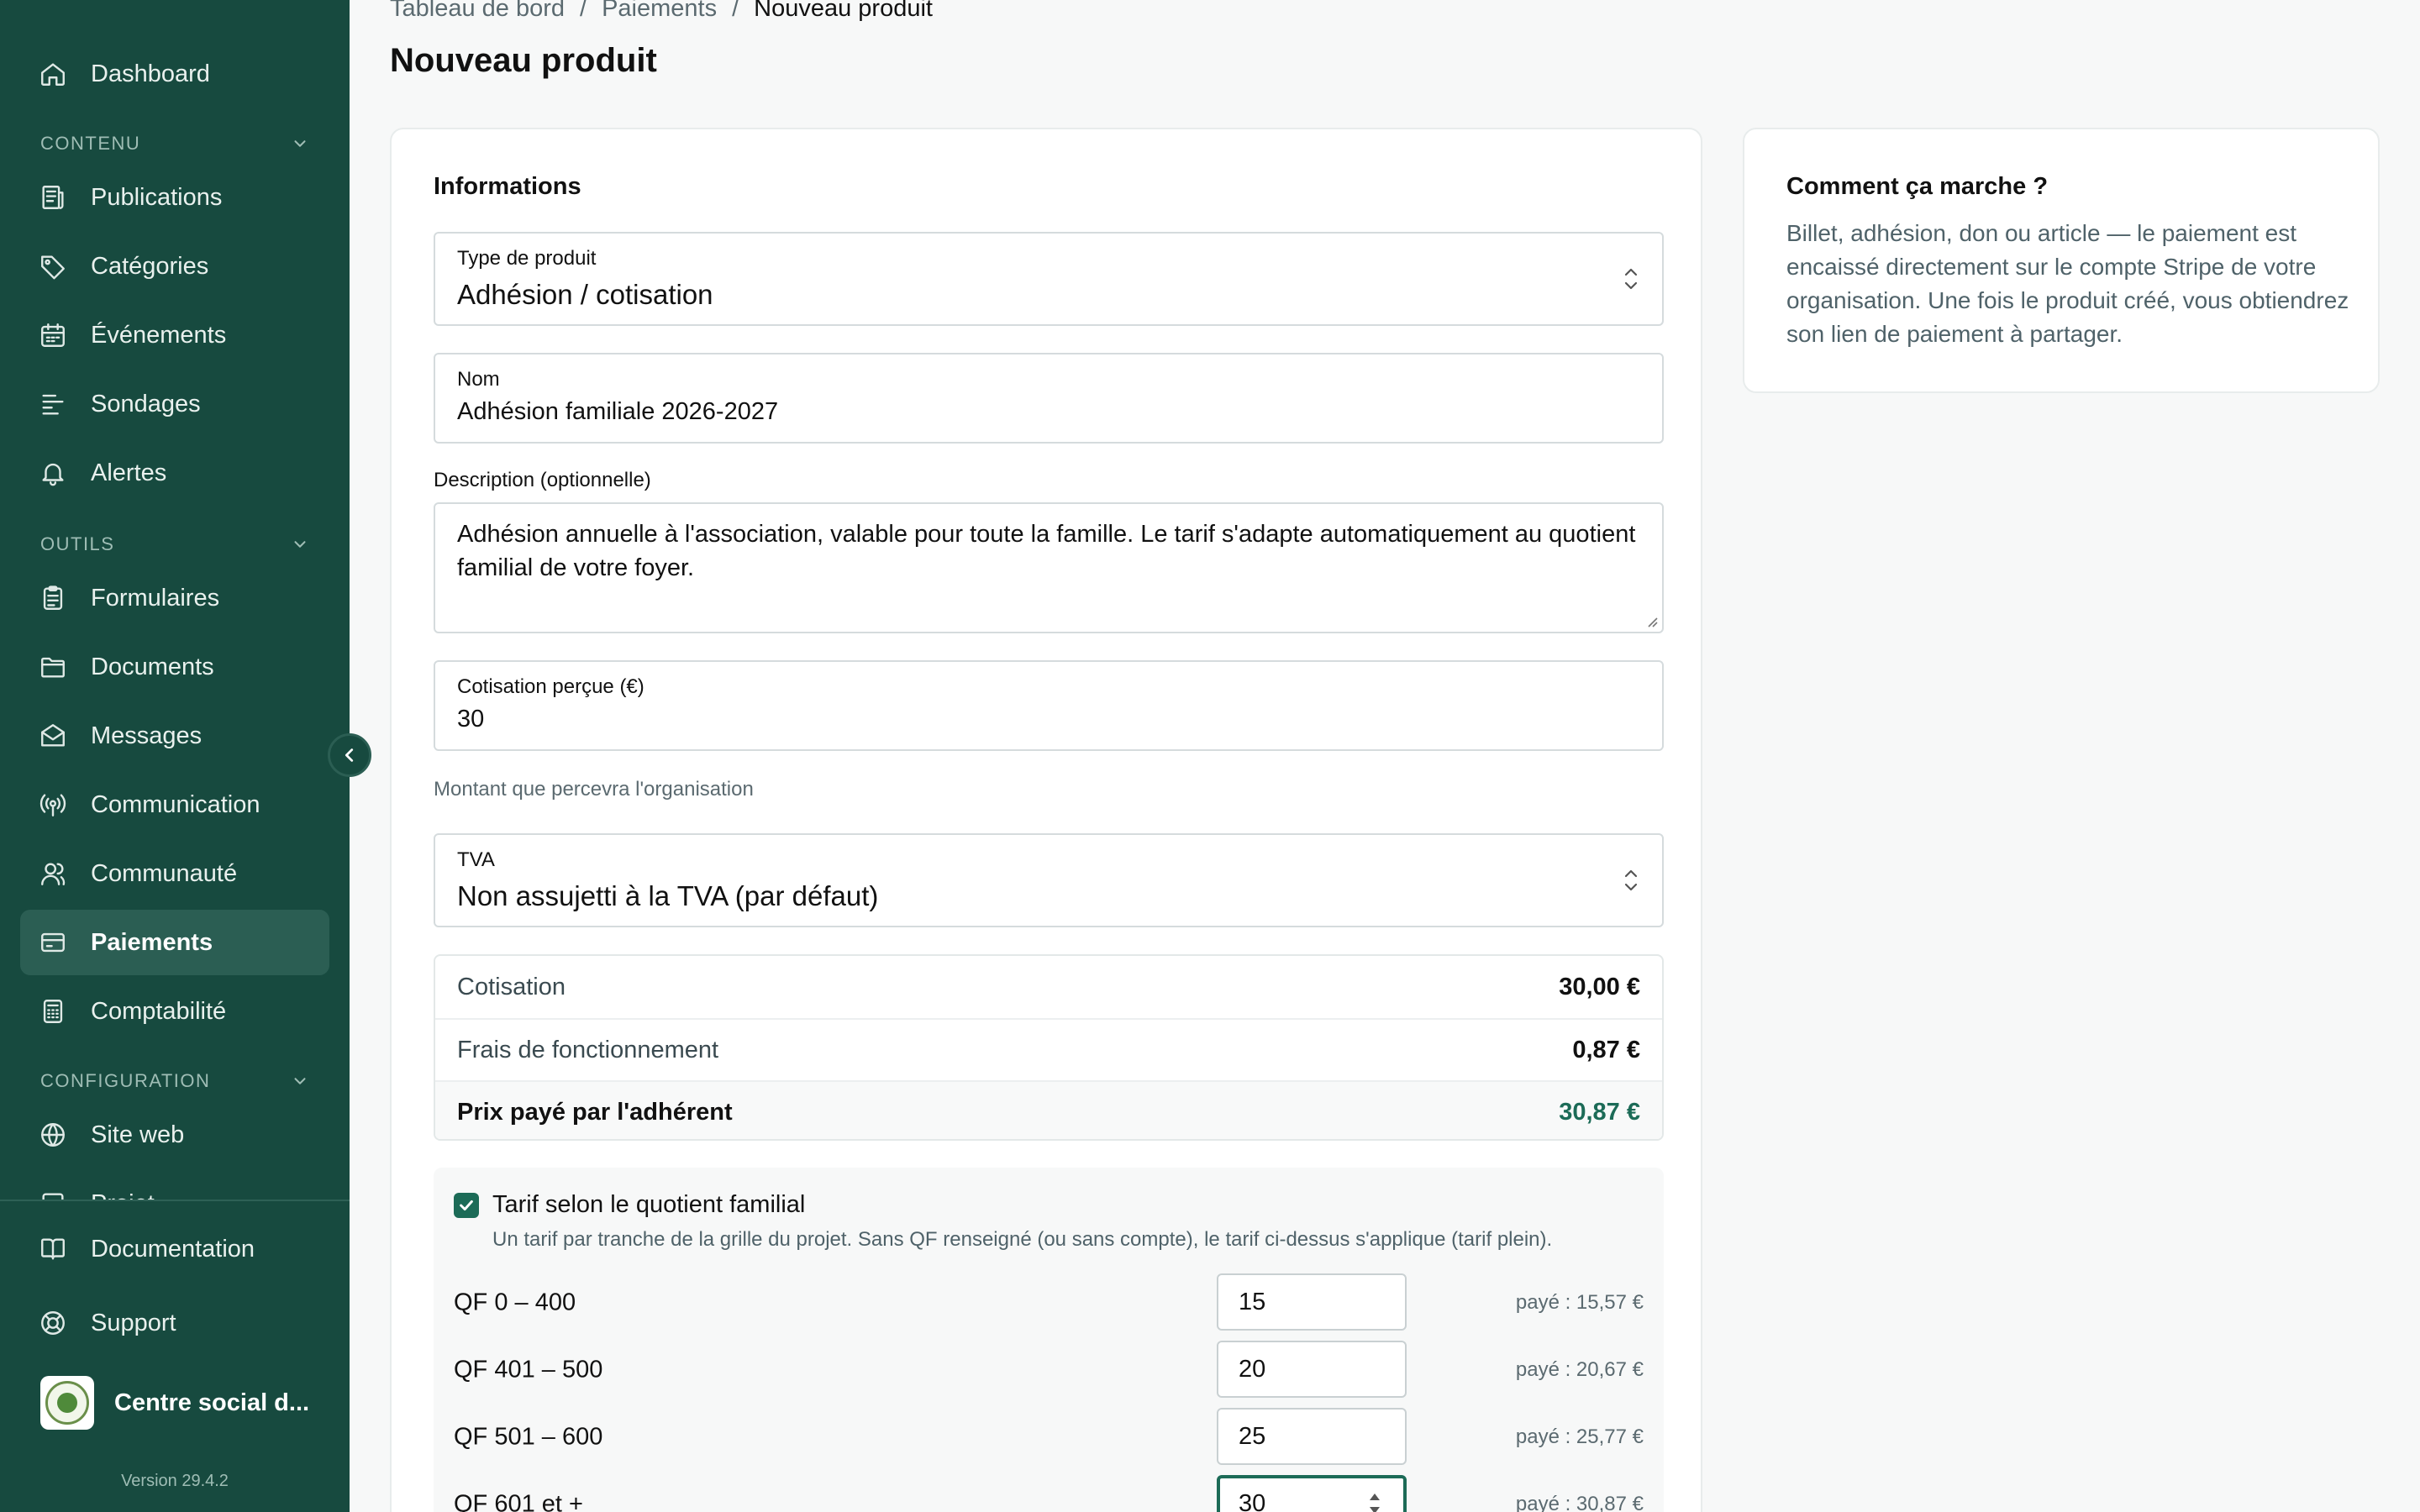  Describe the element at coordinates (53, 266) in the screenshot. I see `tag-icon` at that location.